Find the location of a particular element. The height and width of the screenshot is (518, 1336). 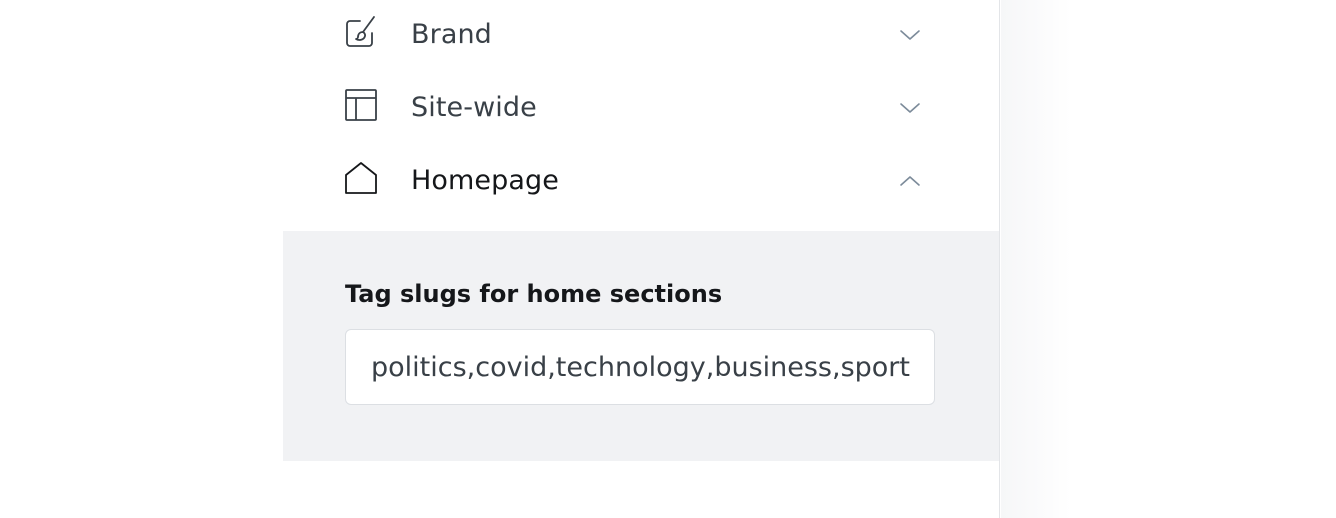

paintbrush-icon is located at coordinates (361, 32).